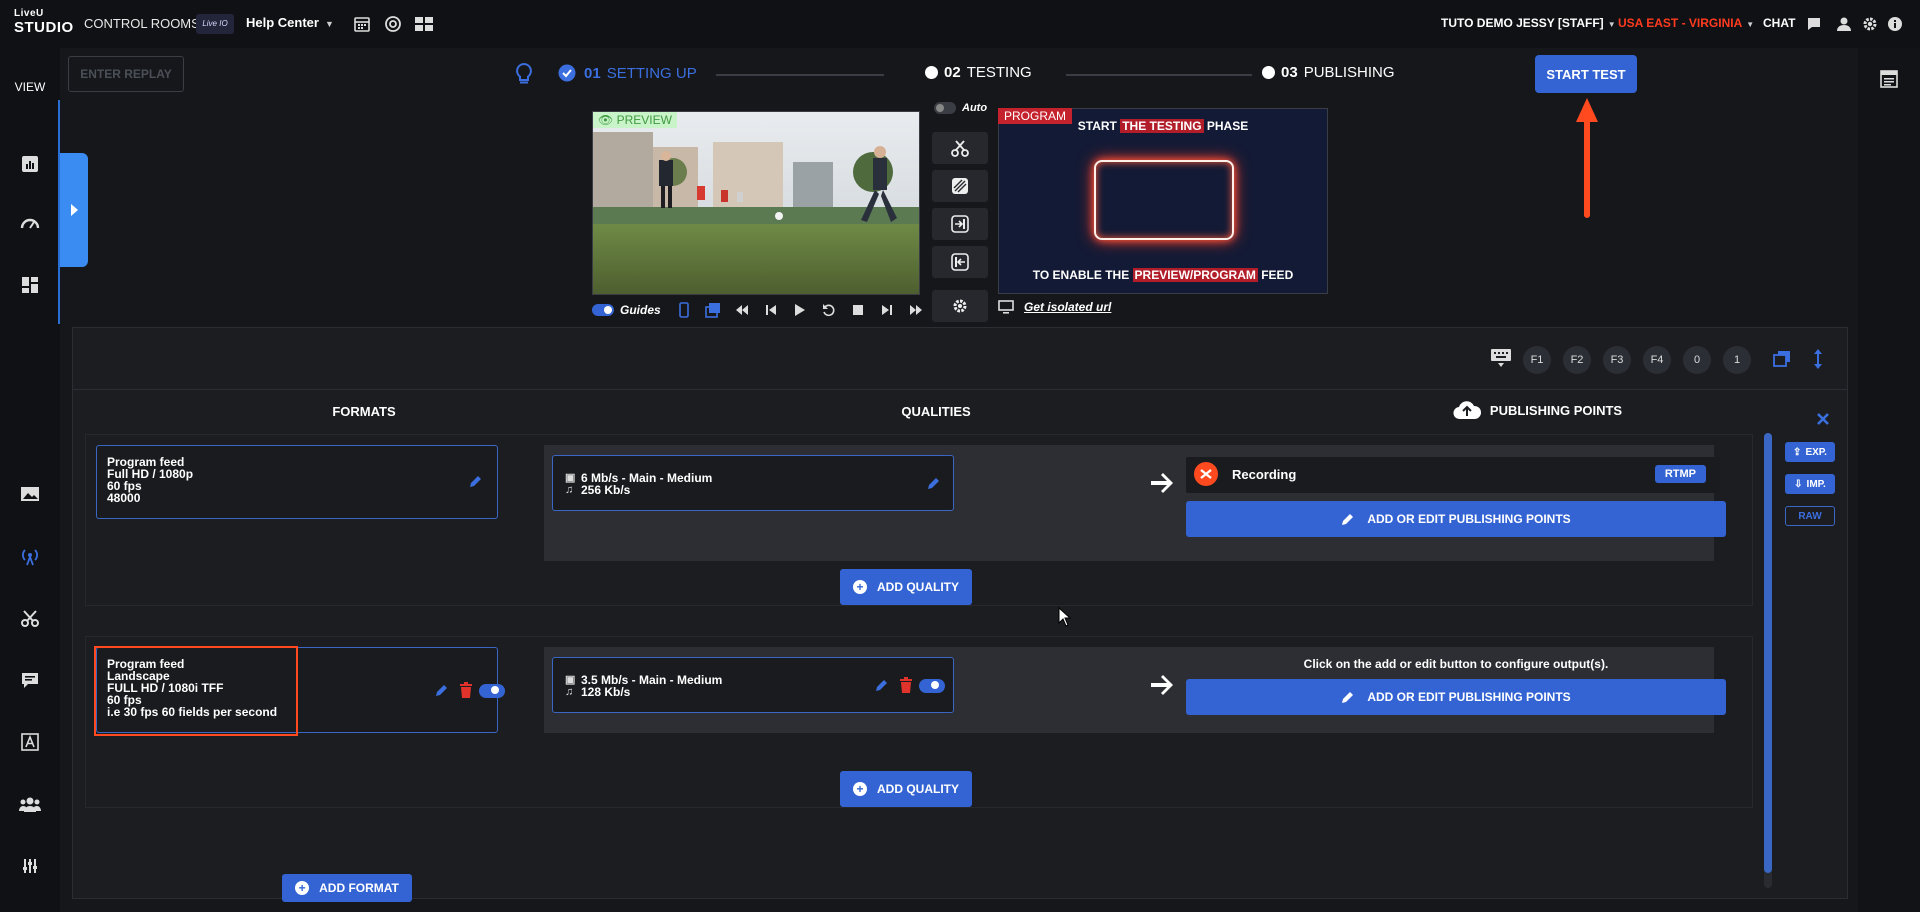 This screenshot has height=912, width=1920. I want to click on qualities-header: QUALITIES, so click(936, 411).